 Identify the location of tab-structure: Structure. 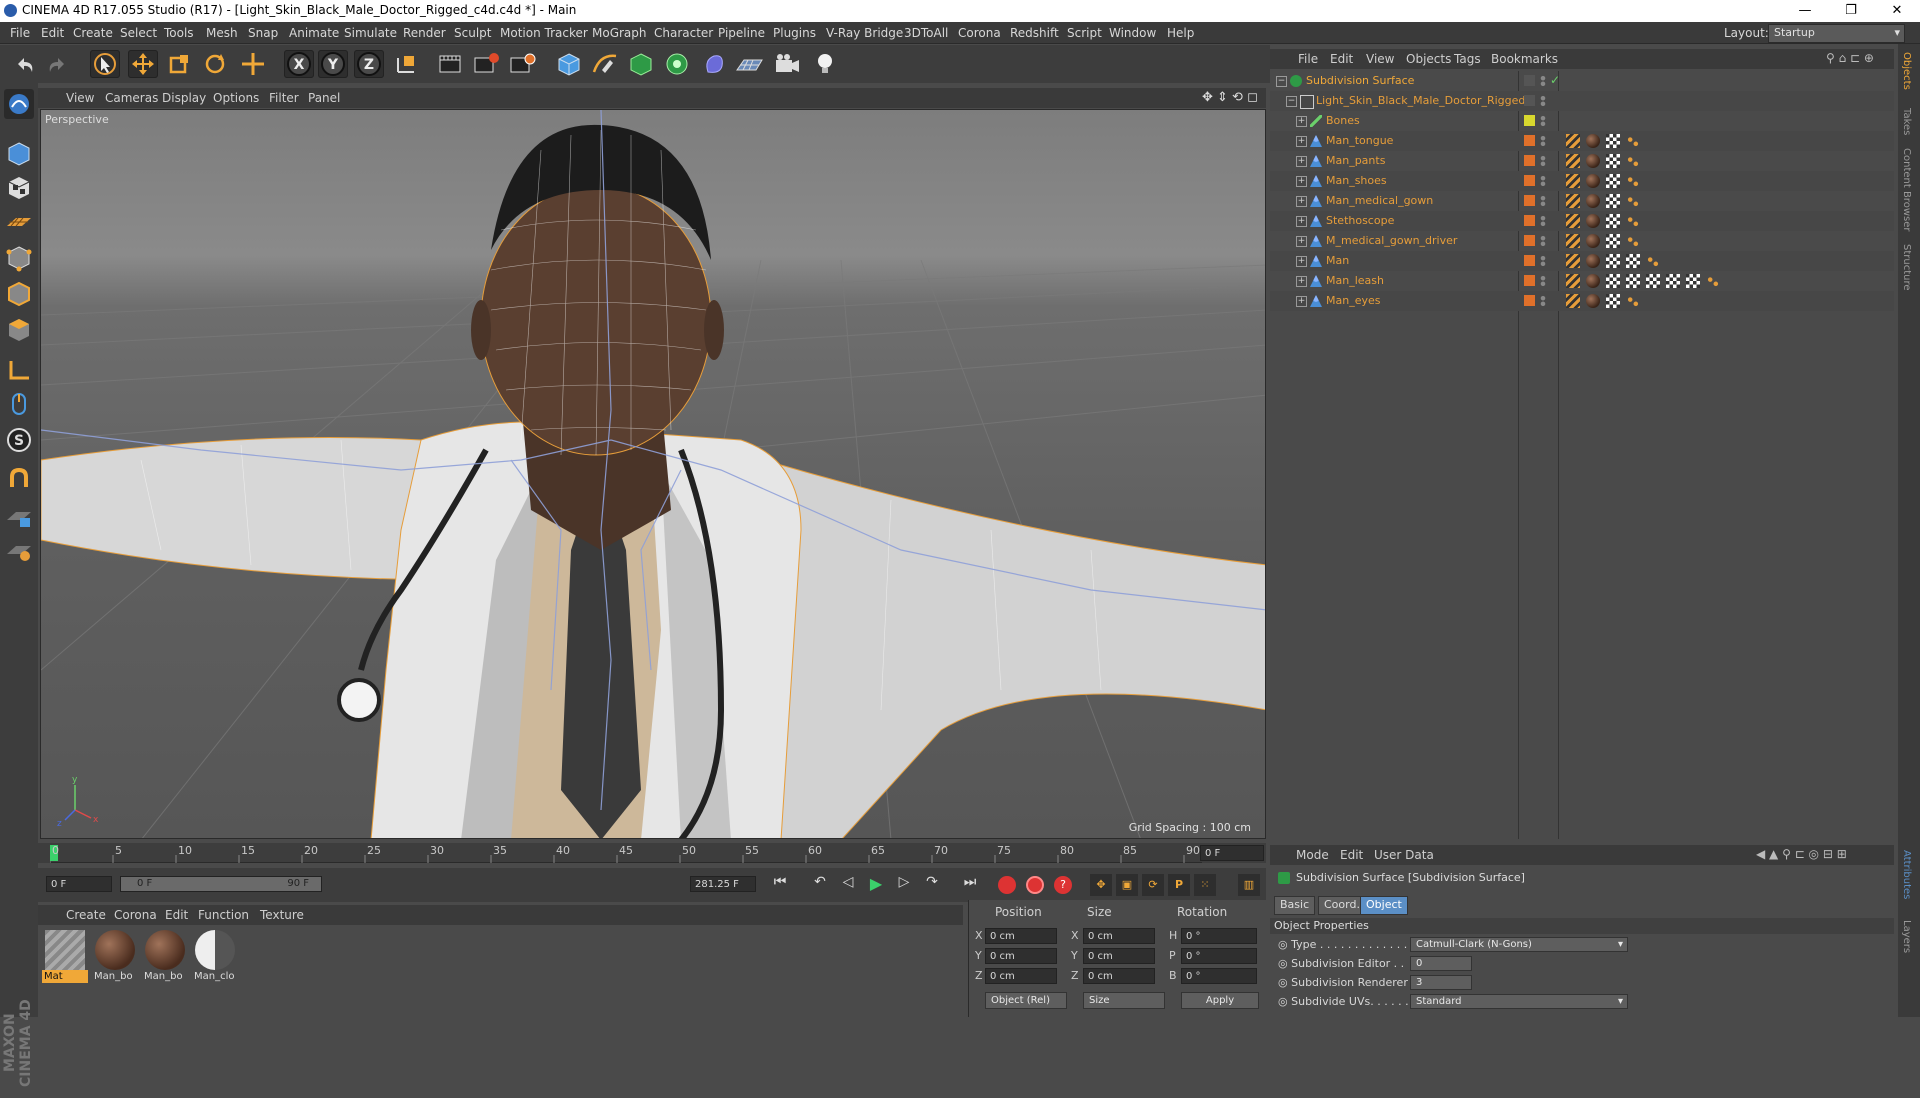
(1906, 267).